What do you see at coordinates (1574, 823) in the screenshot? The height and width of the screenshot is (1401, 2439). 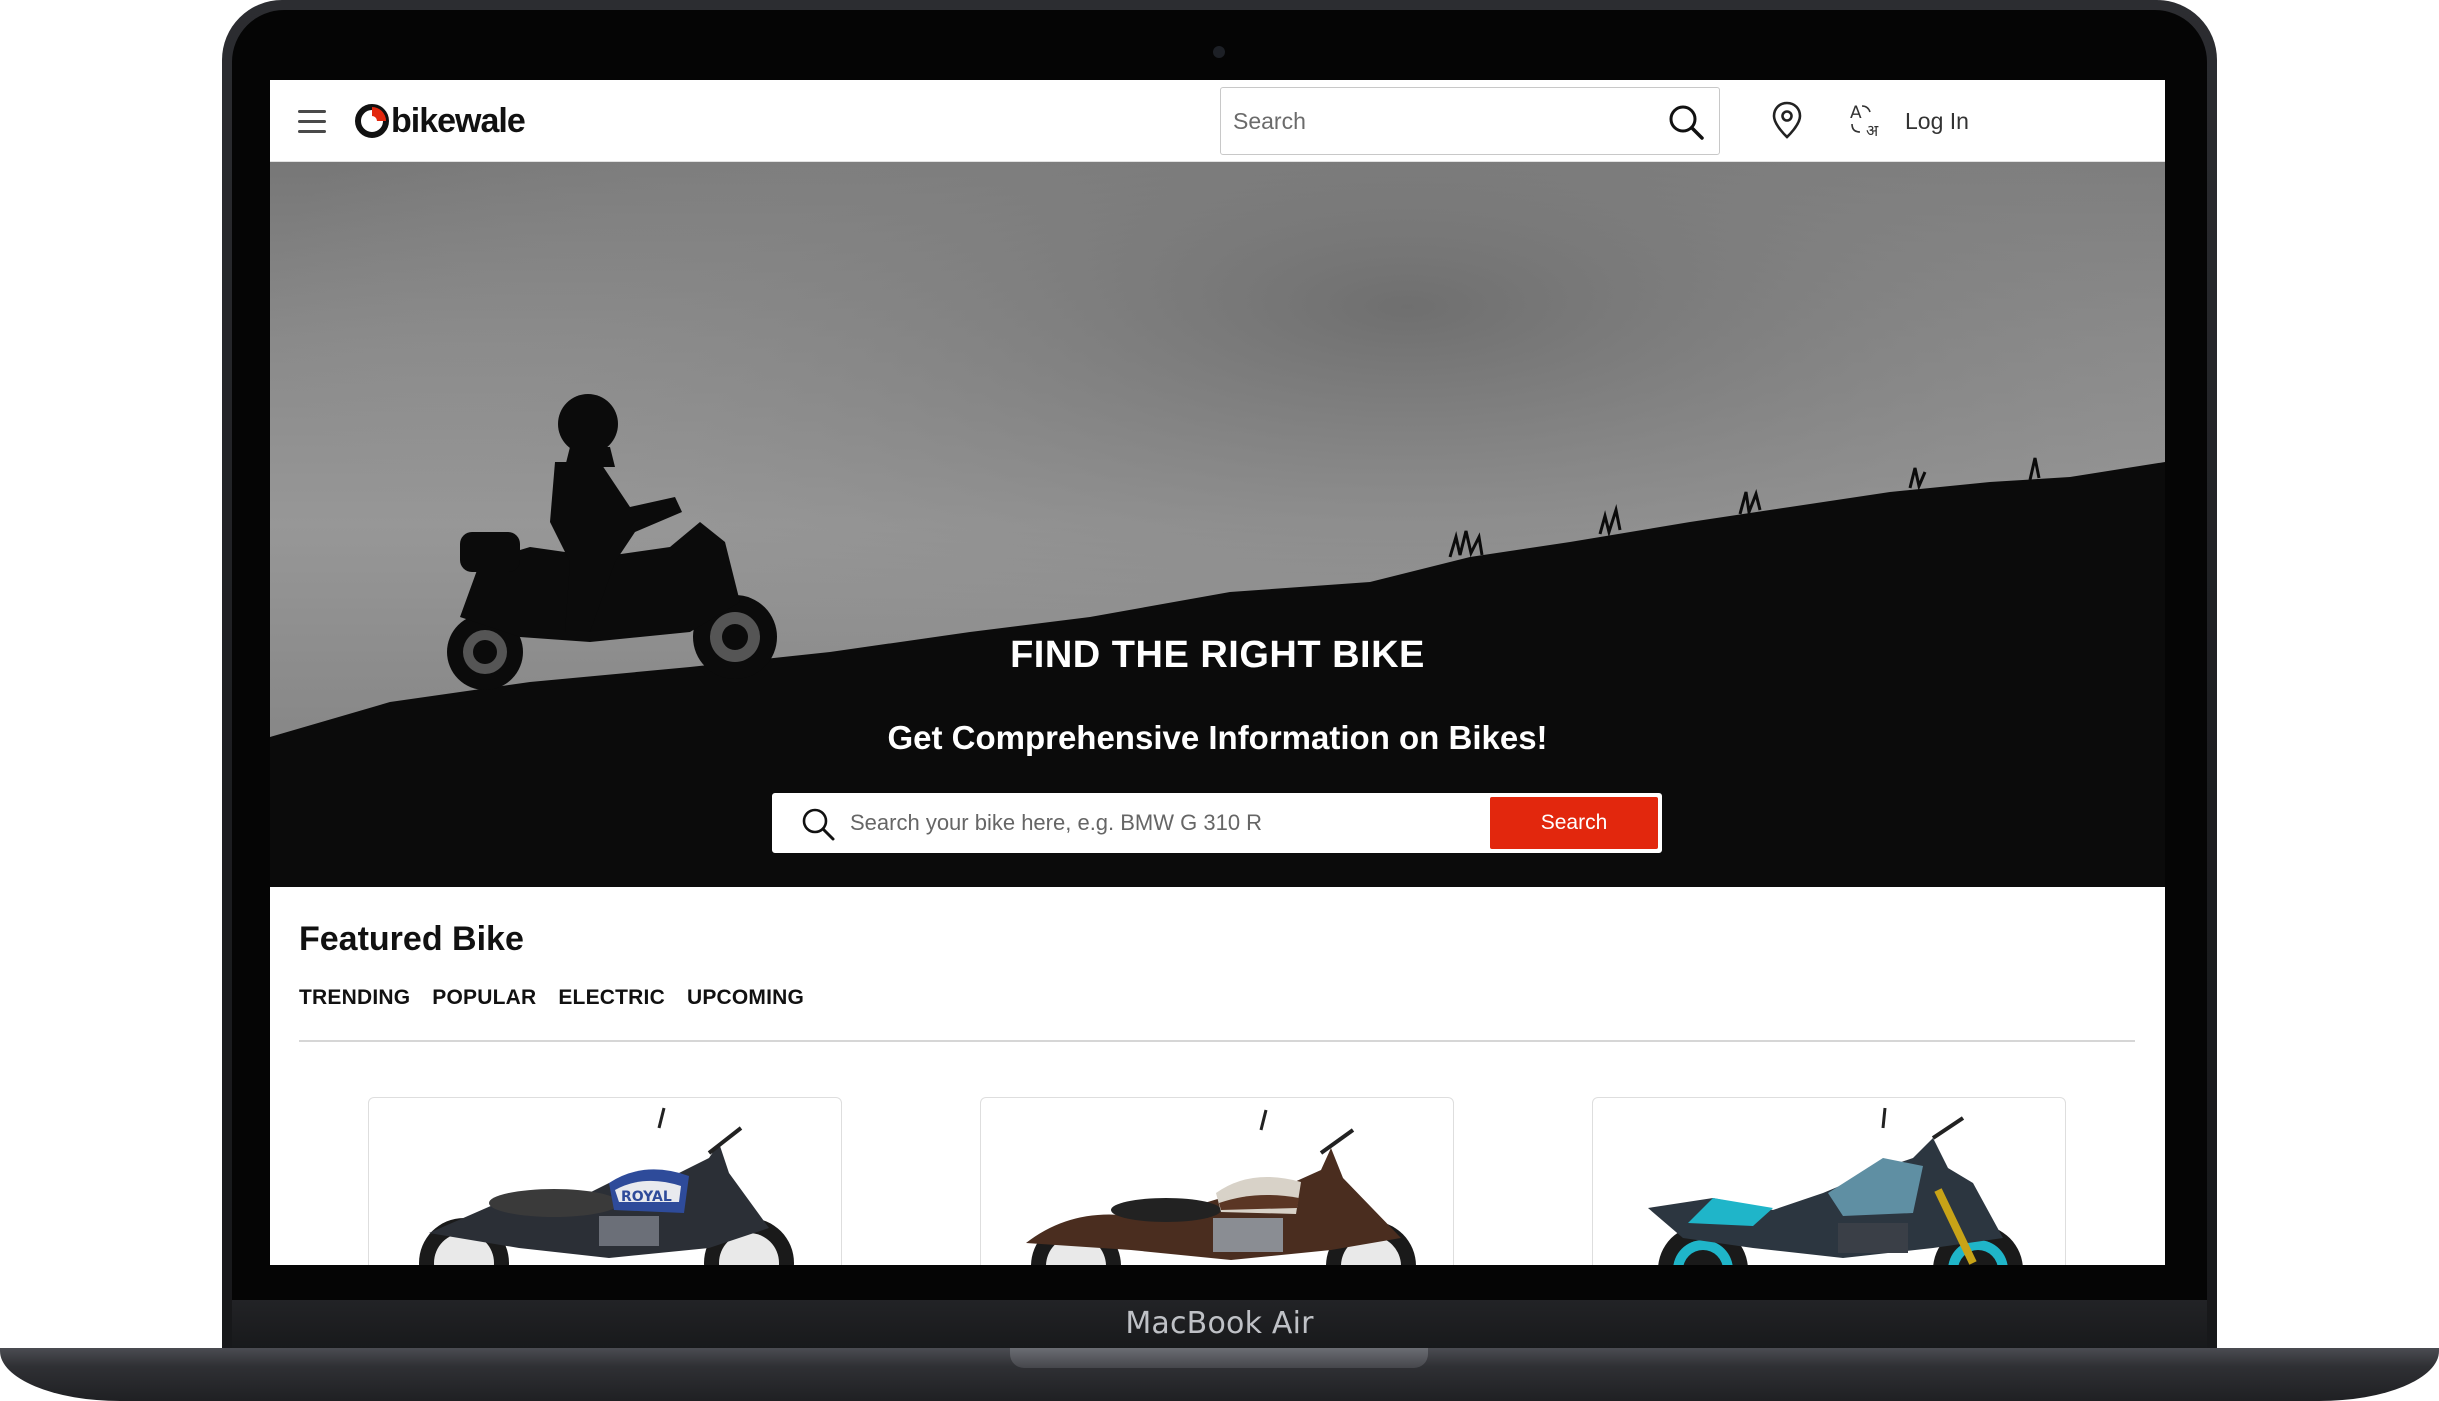 I see `hero-search-button: Search` at bounding box center [1574, 823].